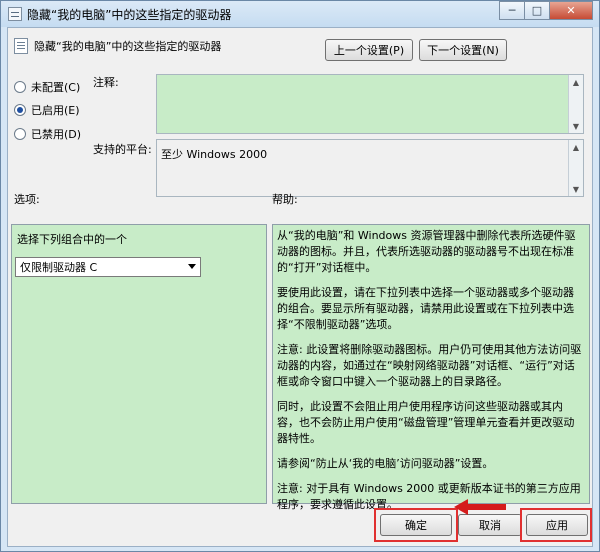 The height and width of the screenshot is (552, 600). I want to click on setting-icon, so click(21, 46).